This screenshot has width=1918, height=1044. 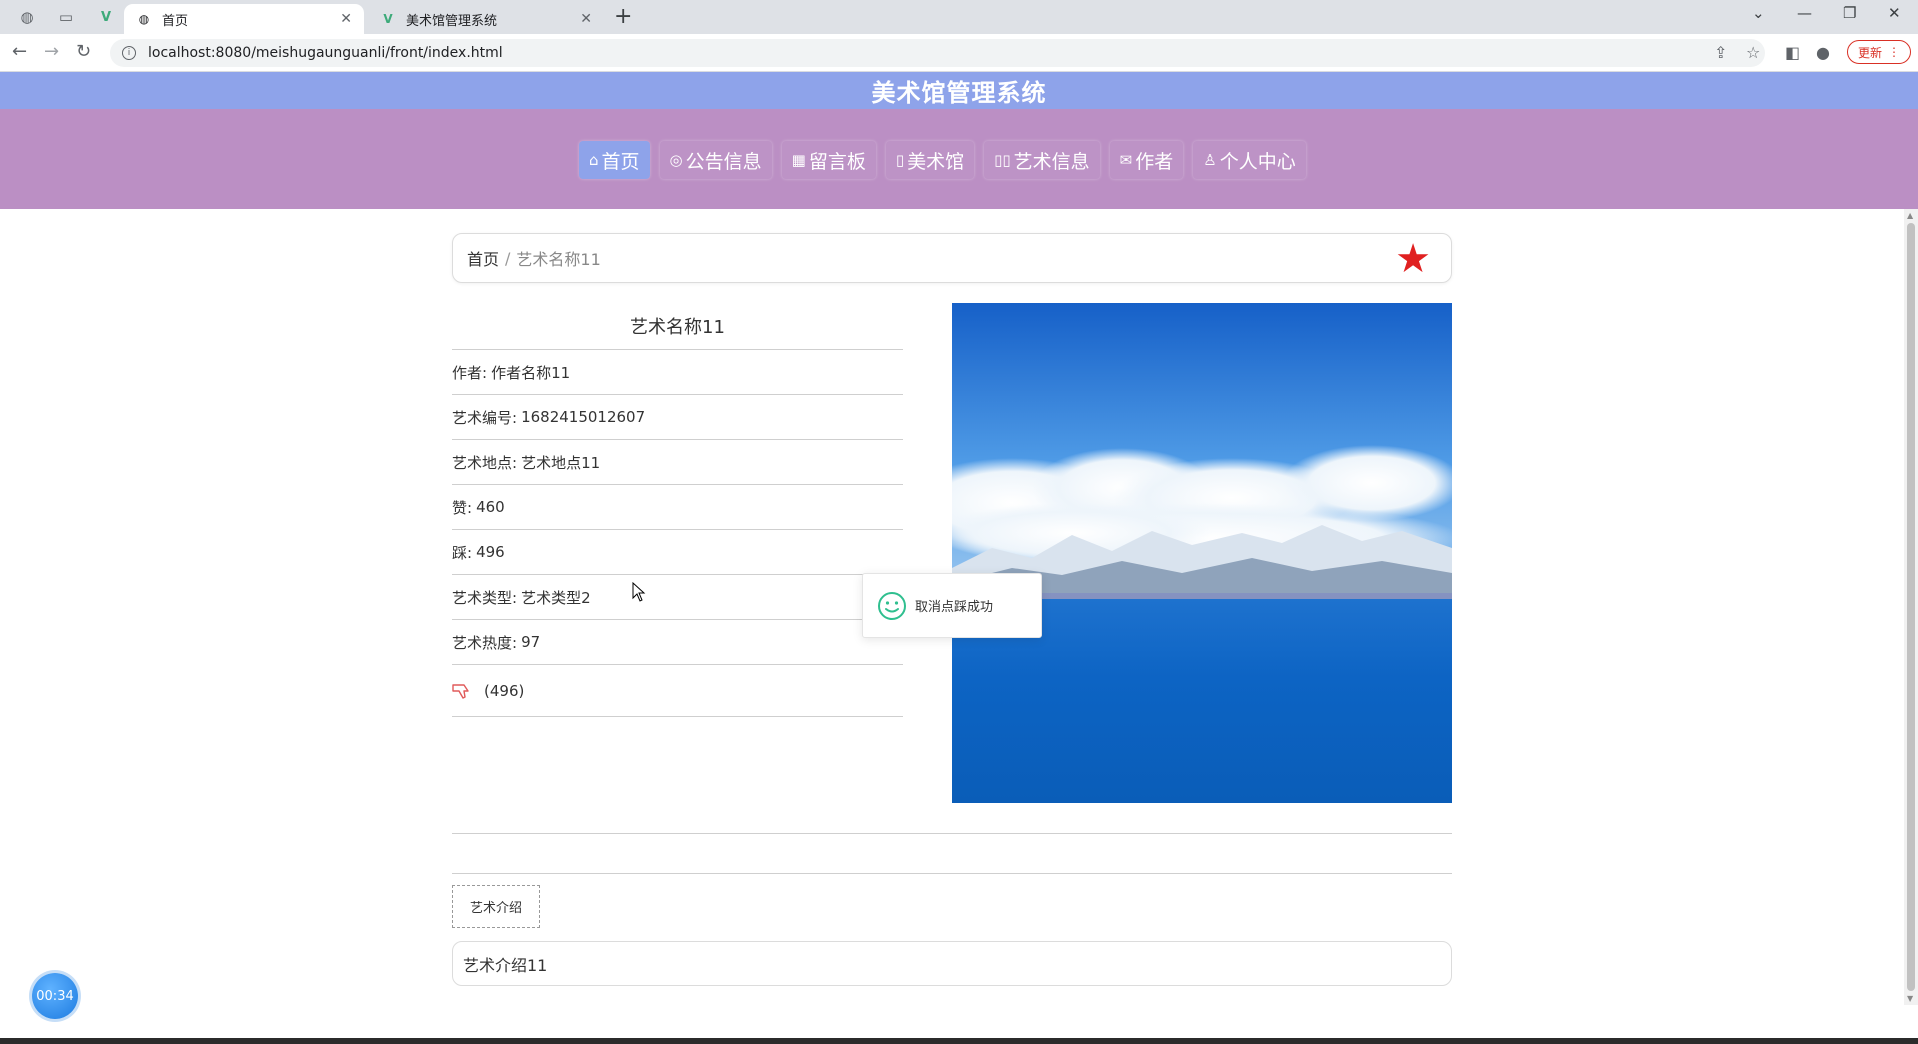 What do you see at coordinates (485, 642) in the screenshot?
I see `detail-key: 艺术热度:` at bounding box center [485, 642].